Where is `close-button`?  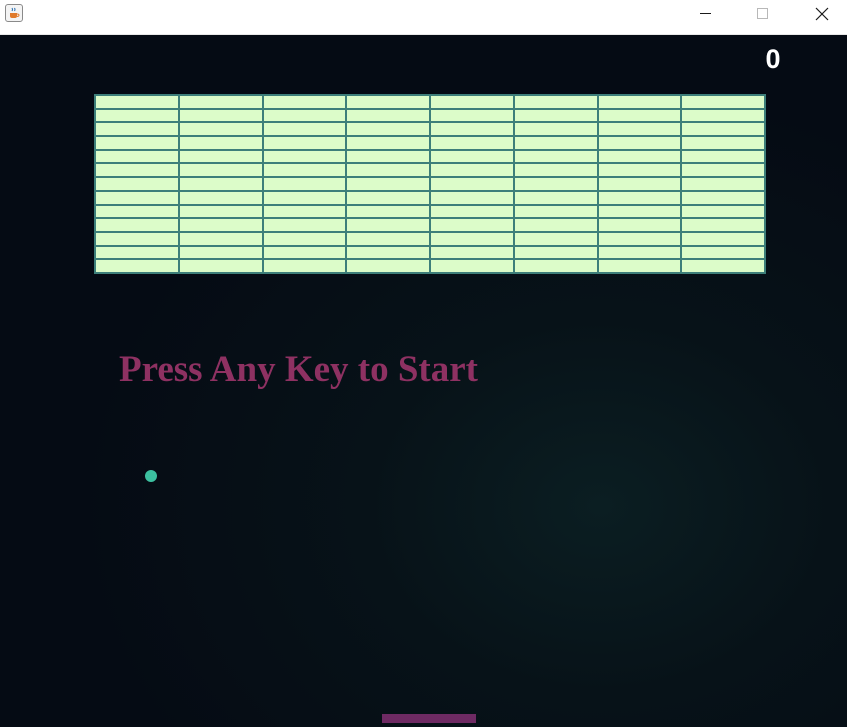
close-button is located at coordinates (819, 15).